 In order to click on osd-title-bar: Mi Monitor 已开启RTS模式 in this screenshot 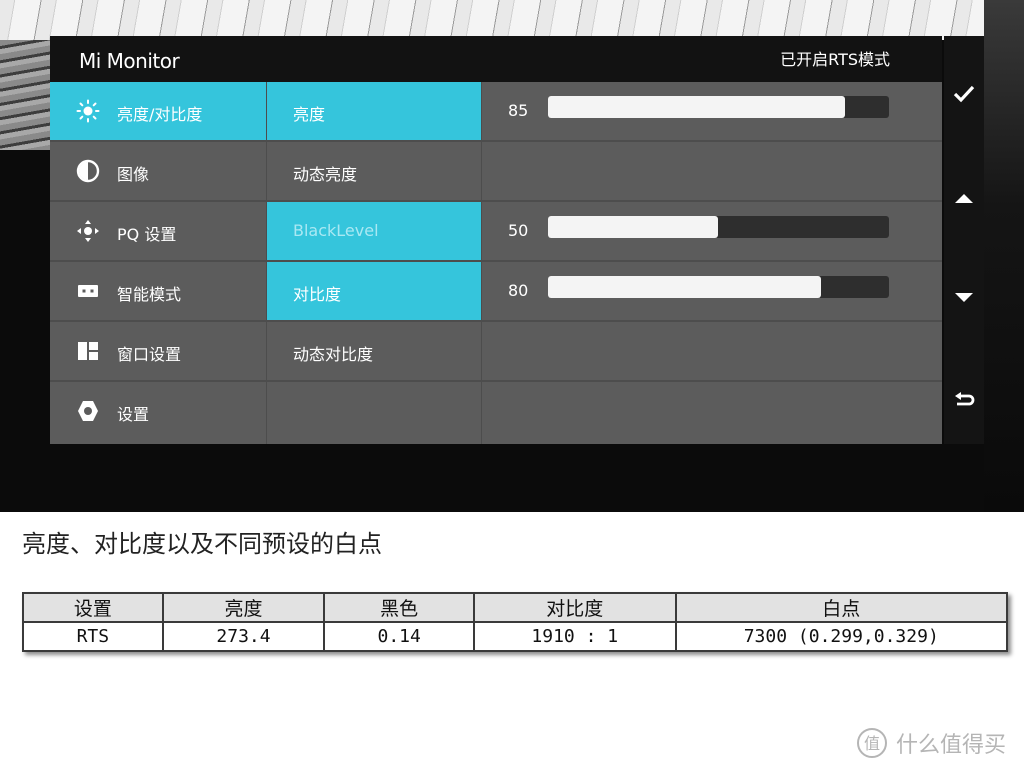, I will do `click(496, 59)`.